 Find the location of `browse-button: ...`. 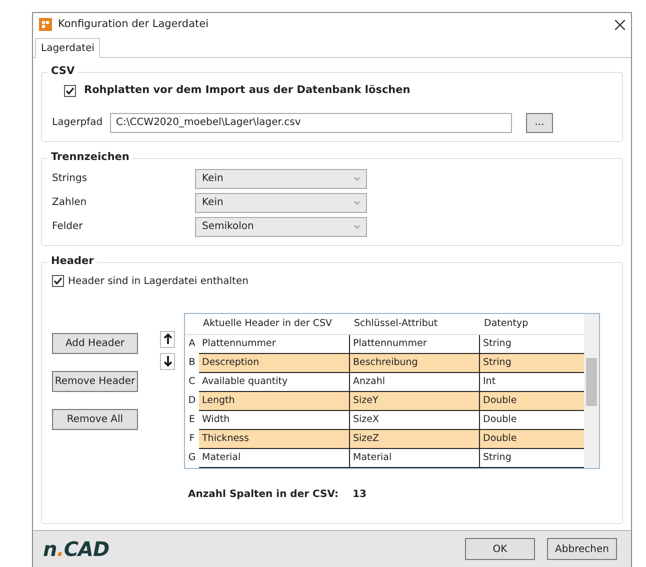

browse-button: ... is located at coordinates (539, 122).